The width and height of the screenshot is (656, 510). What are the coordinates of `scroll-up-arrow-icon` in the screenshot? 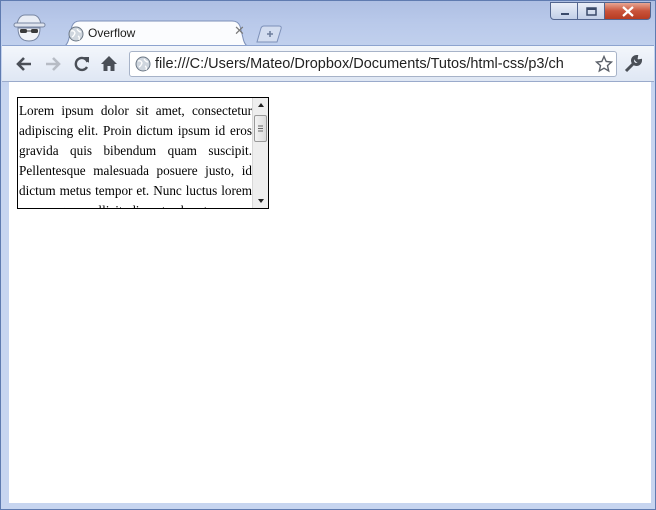 It's located at (260, 105).